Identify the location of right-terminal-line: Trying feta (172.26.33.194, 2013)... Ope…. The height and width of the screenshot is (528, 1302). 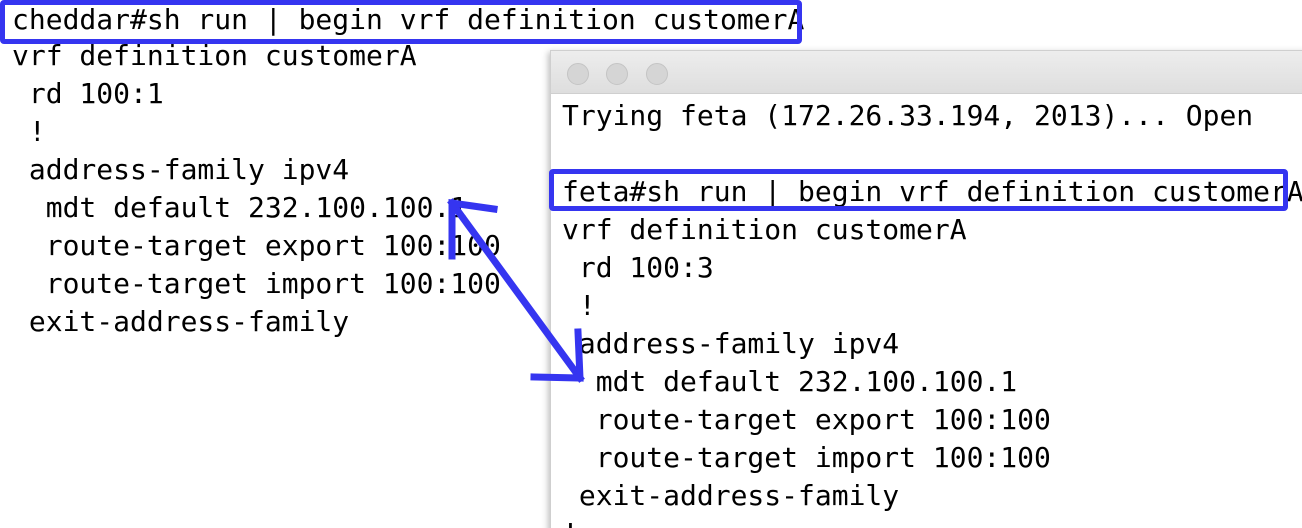
(908, 115).